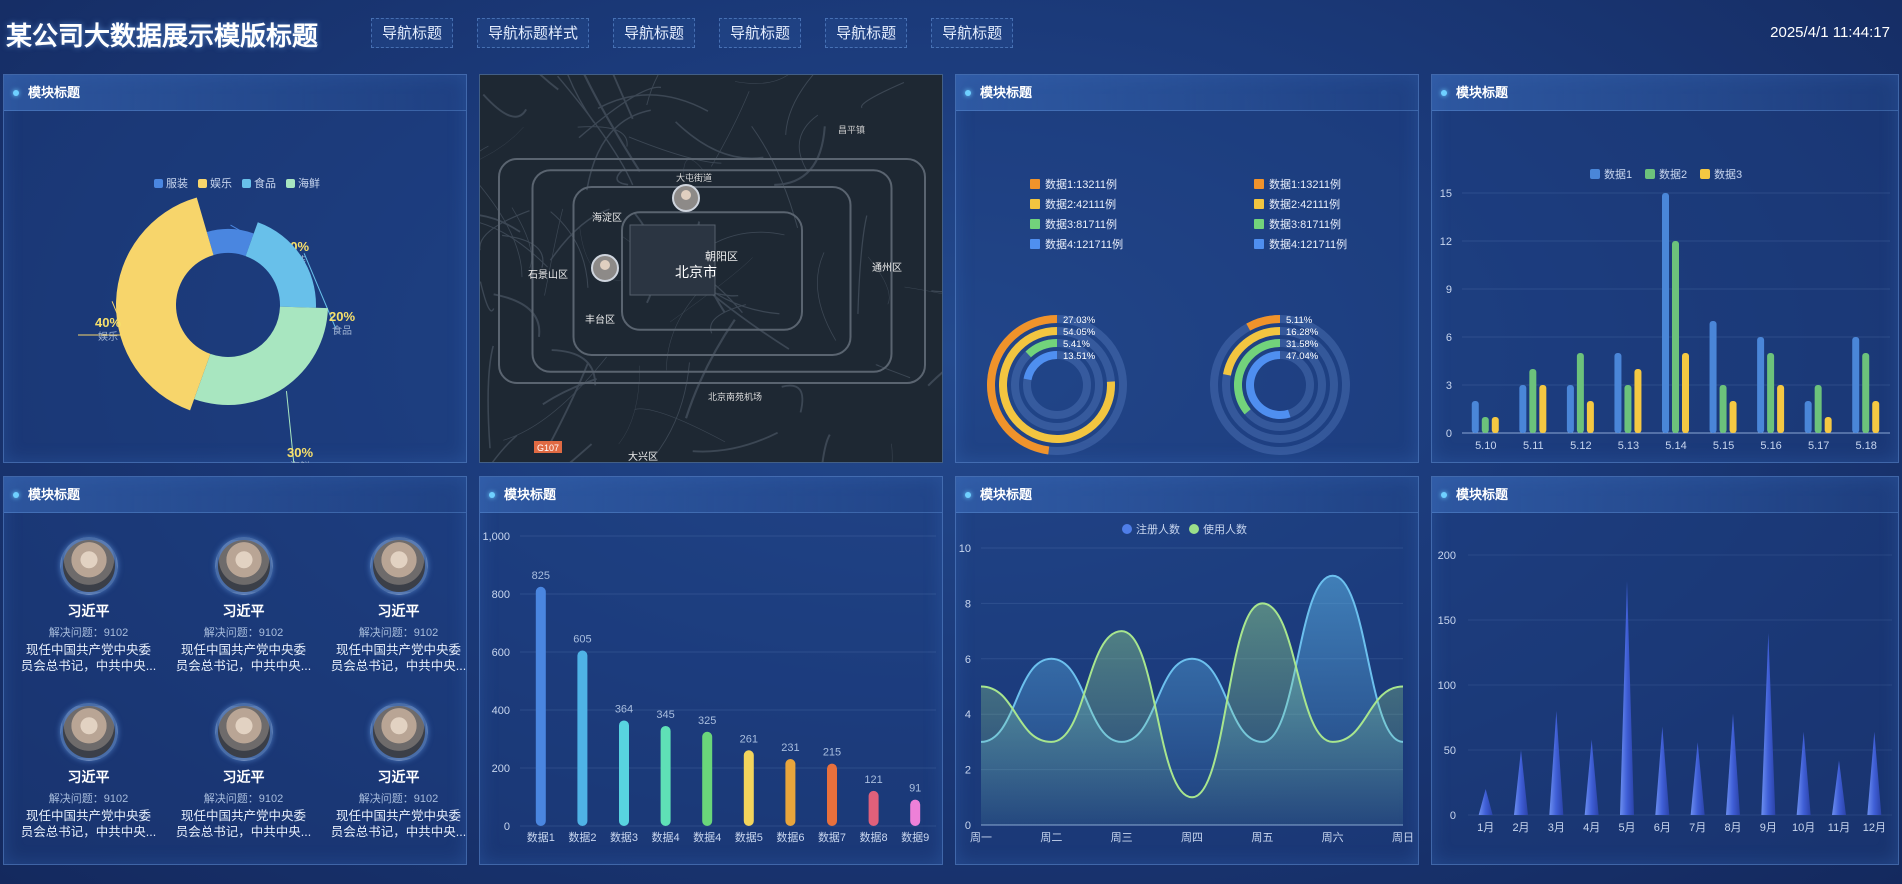 Image resolution: width=1902 pixels, height=884 pixels. What do you see at coordinates (915, 789) in the screenshot?
I see `data-label: 91` at bounding box center [915, 789].